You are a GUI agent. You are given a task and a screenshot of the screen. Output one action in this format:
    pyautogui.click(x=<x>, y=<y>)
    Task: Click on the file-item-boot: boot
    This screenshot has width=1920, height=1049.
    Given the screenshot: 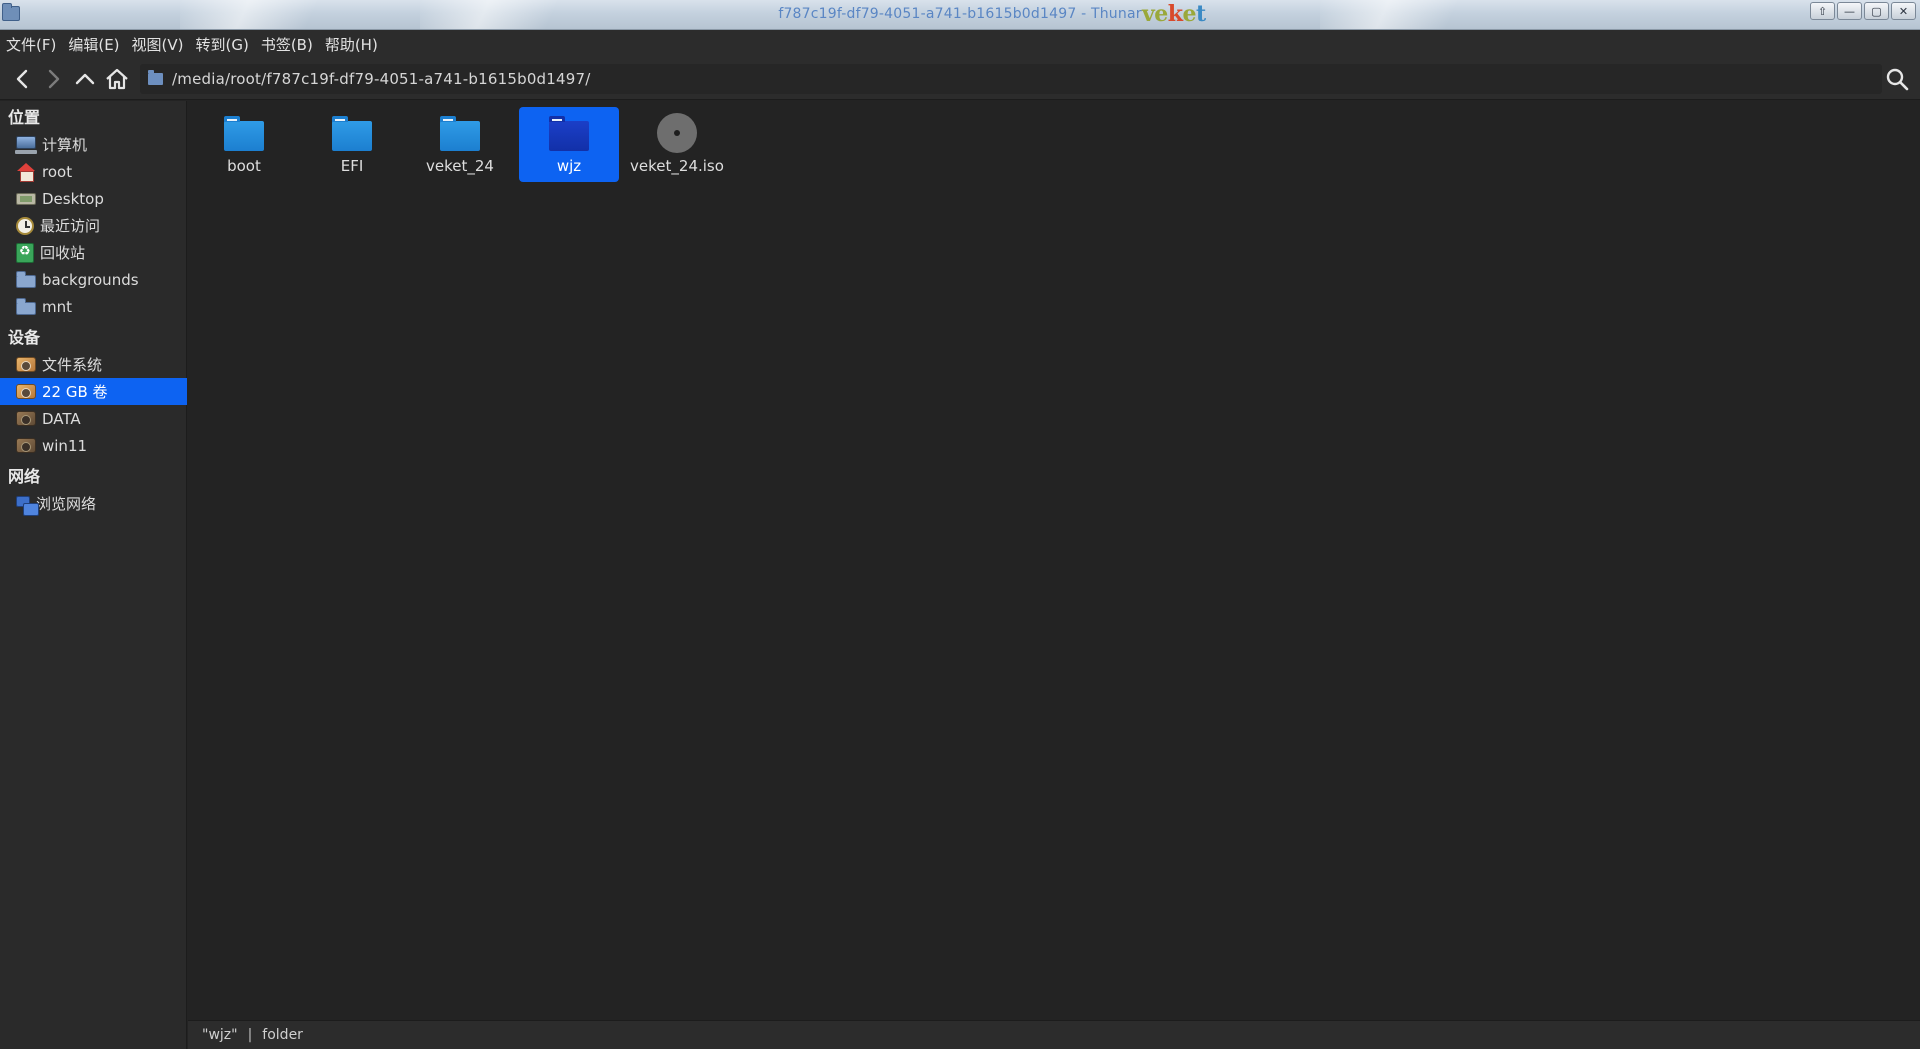 What is the action you would take?
    pyautogui.click(x=244, y=144)
    